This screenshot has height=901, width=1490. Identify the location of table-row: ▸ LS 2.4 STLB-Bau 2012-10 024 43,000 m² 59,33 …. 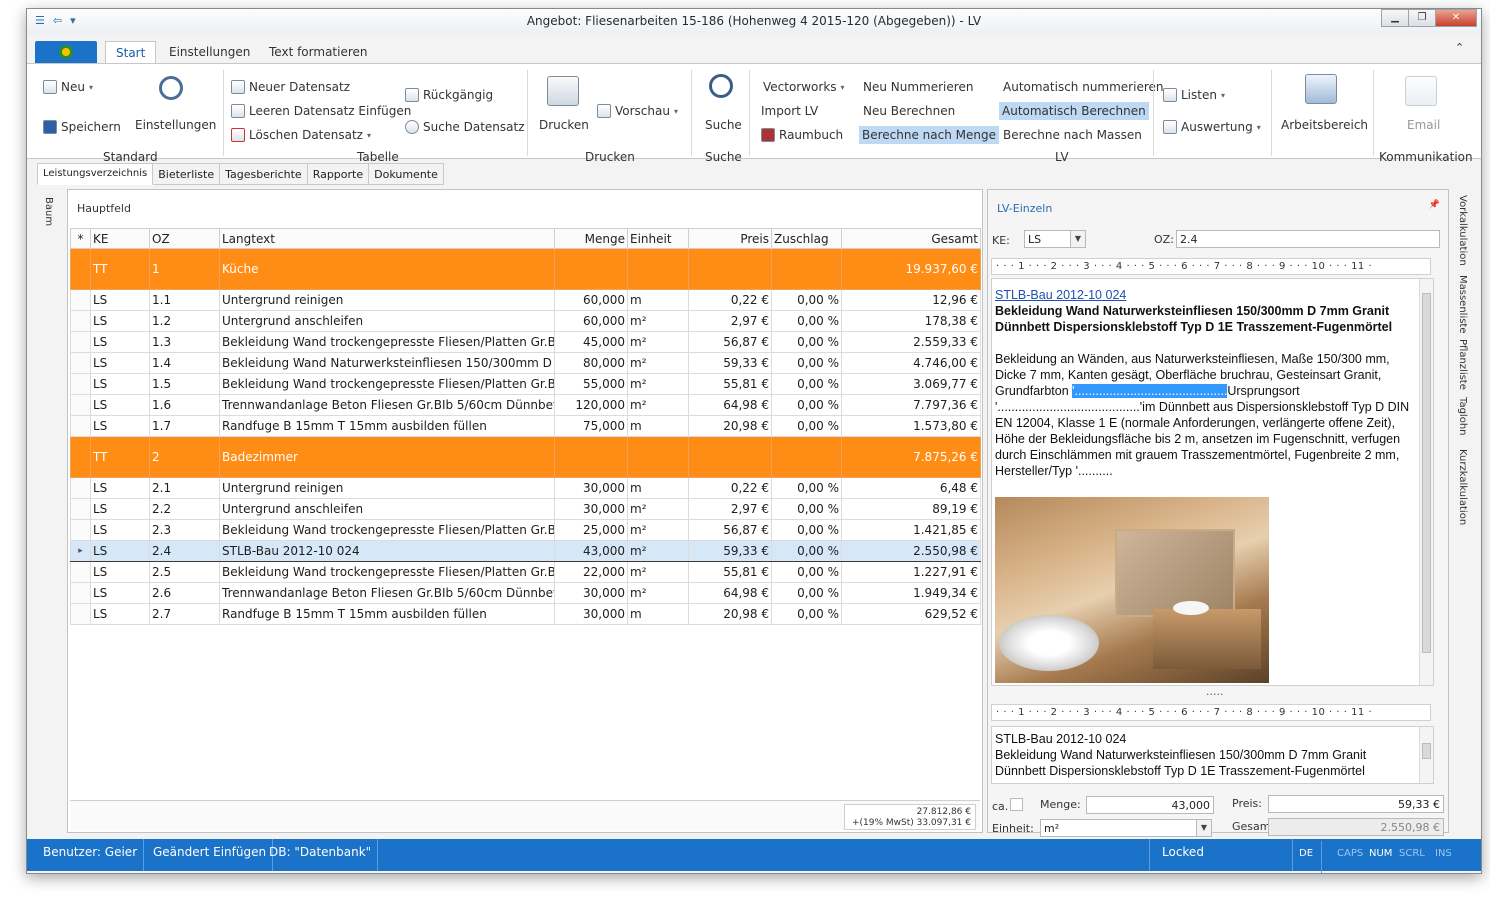
(525, 551).